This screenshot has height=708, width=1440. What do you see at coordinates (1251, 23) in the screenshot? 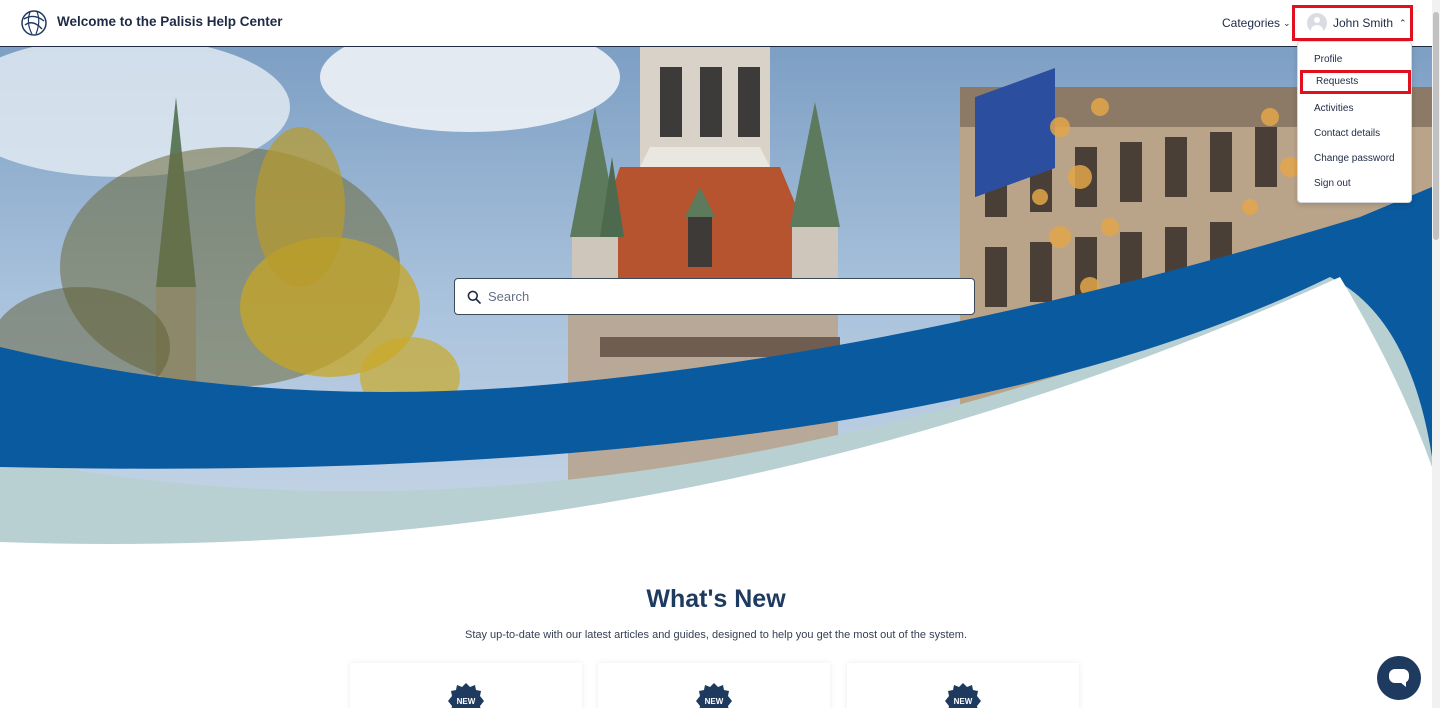
I see `categories-label: Categories` at bounding box center [1251, 23].